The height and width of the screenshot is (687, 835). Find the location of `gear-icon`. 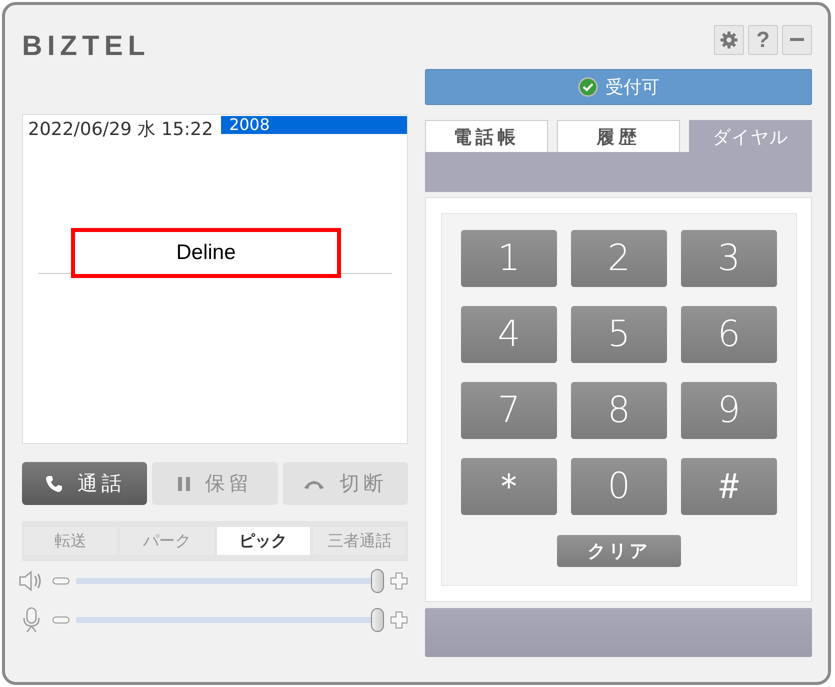

gear-icon is located at coordinates (729, 40).